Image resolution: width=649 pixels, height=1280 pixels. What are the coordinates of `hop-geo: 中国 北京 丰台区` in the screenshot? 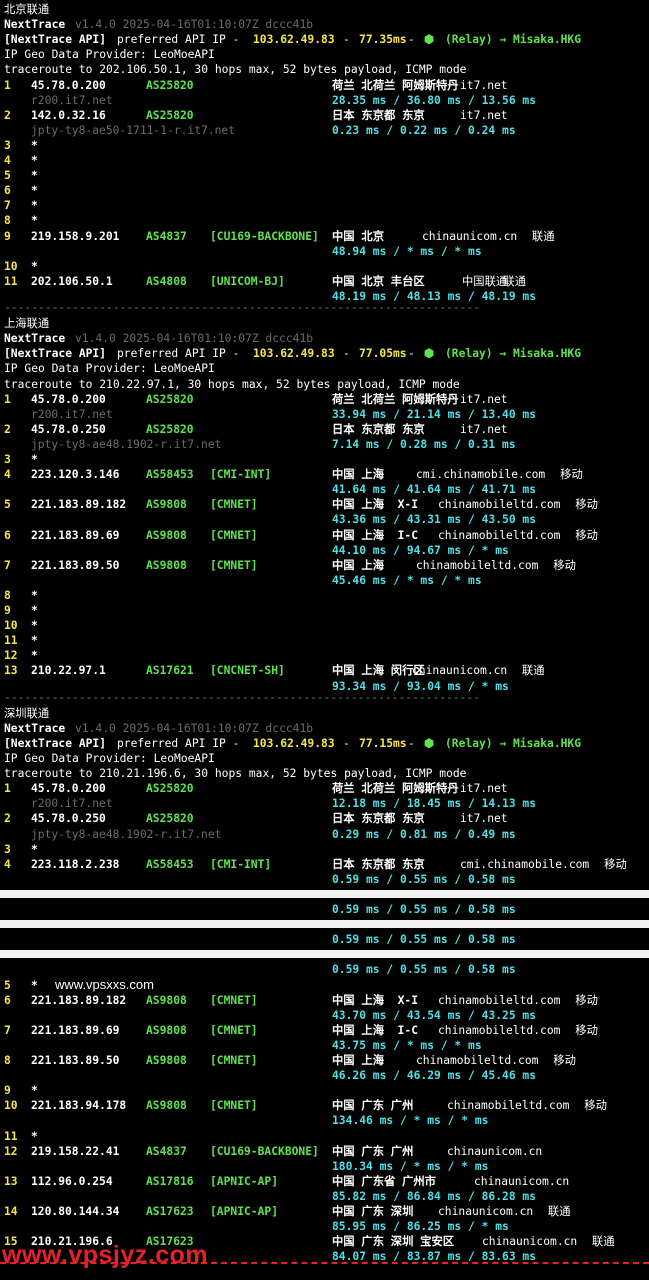 It's located at (378, 281).